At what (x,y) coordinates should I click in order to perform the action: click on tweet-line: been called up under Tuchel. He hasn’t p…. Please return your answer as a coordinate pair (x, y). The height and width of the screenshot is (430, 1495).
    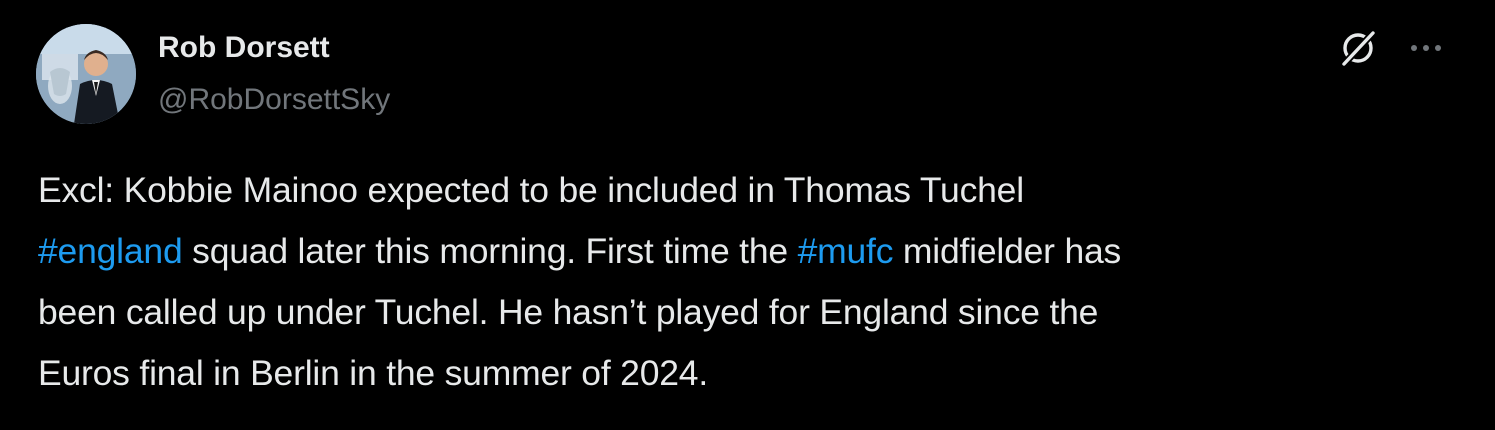
    Looking at the image, I should click on (568, 312).